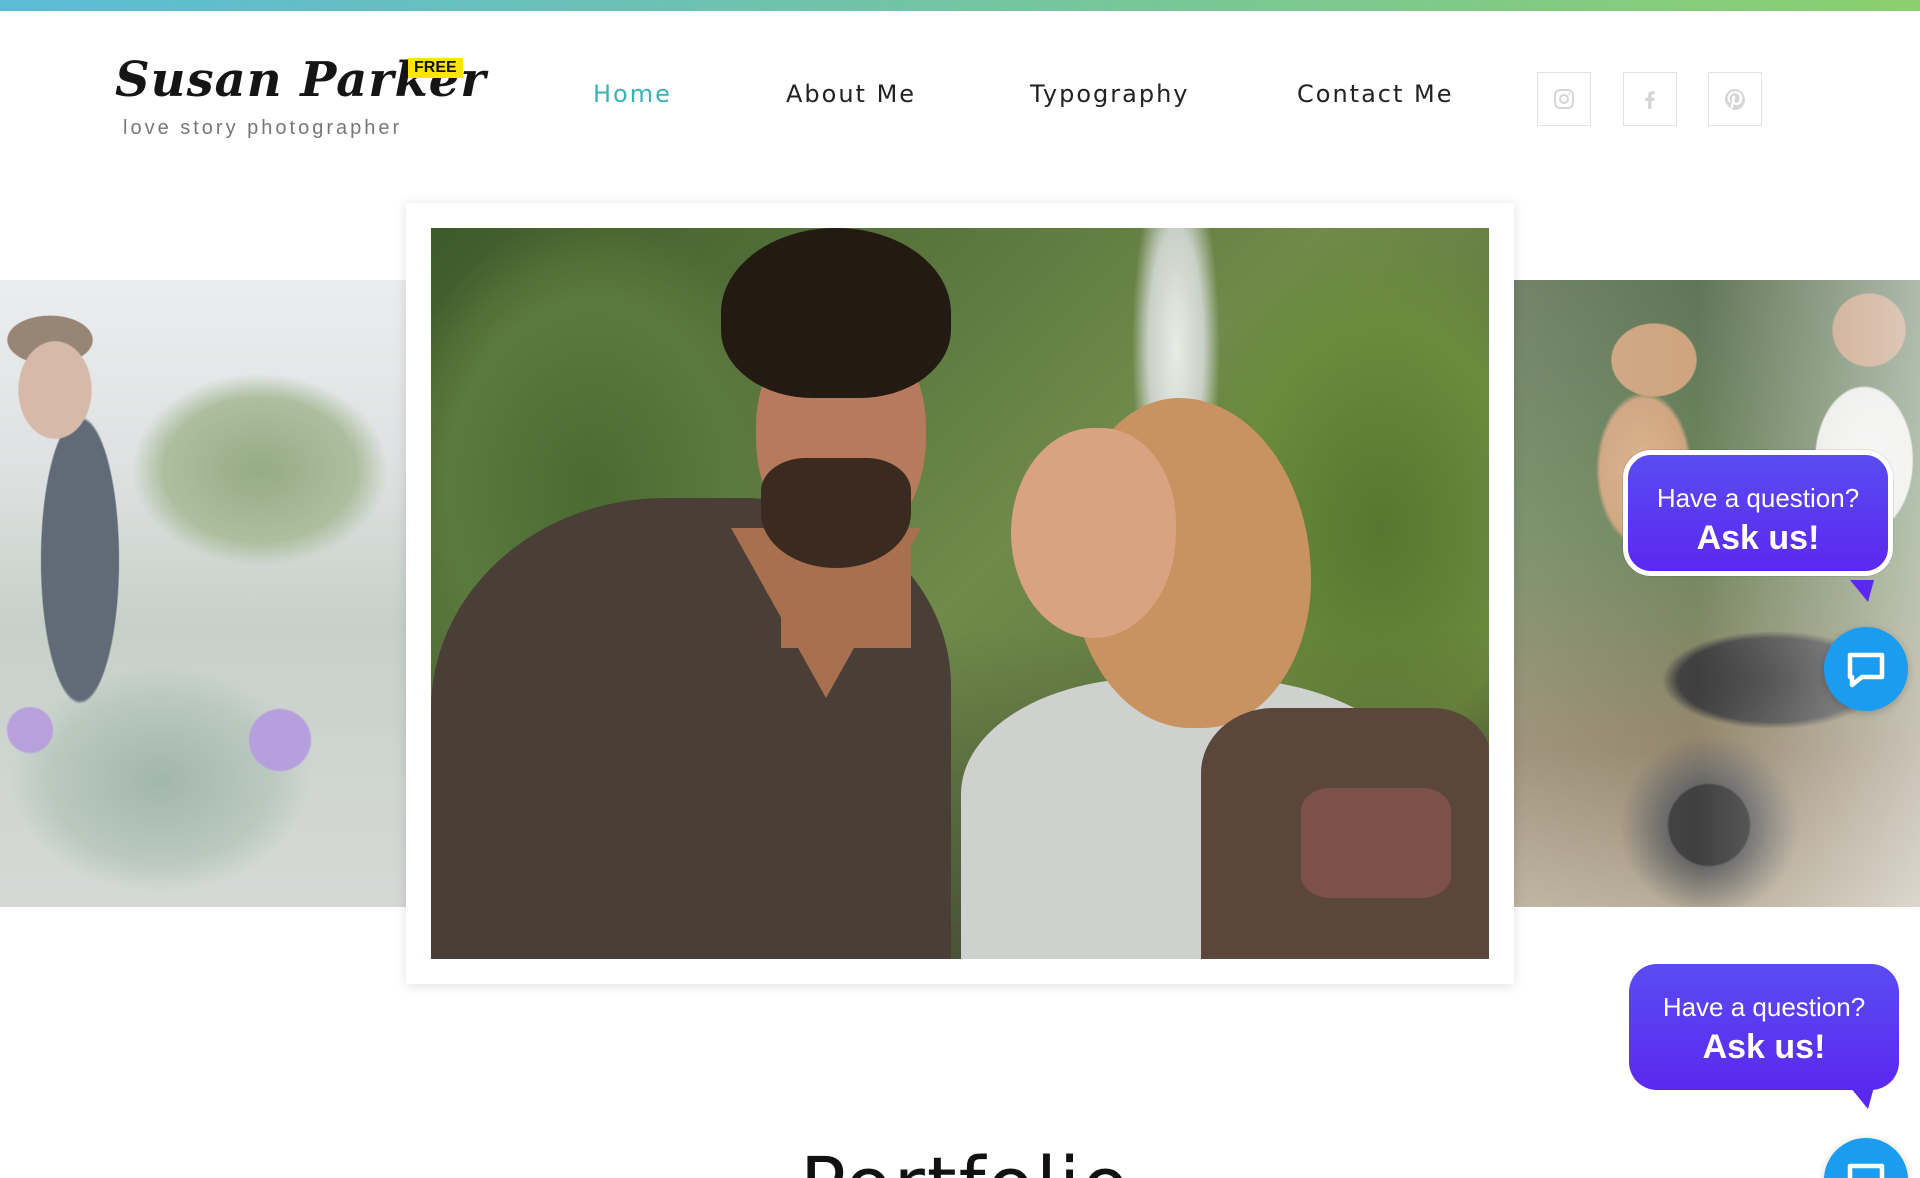 Image resolution: width=1920 pixels, height=1178 pixels. Describe the element at coordinates (1375, 94) in the screenshot. I see `nav-item-contact-me: Contact Me` at that location.